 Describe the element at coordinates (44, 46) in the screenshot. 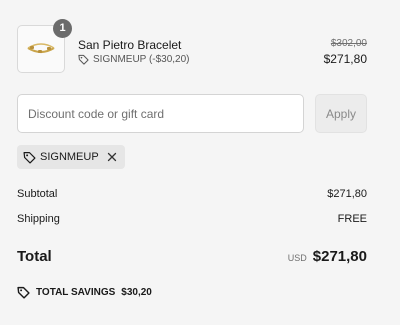

I see `product-thumbnail: 1` at that location.